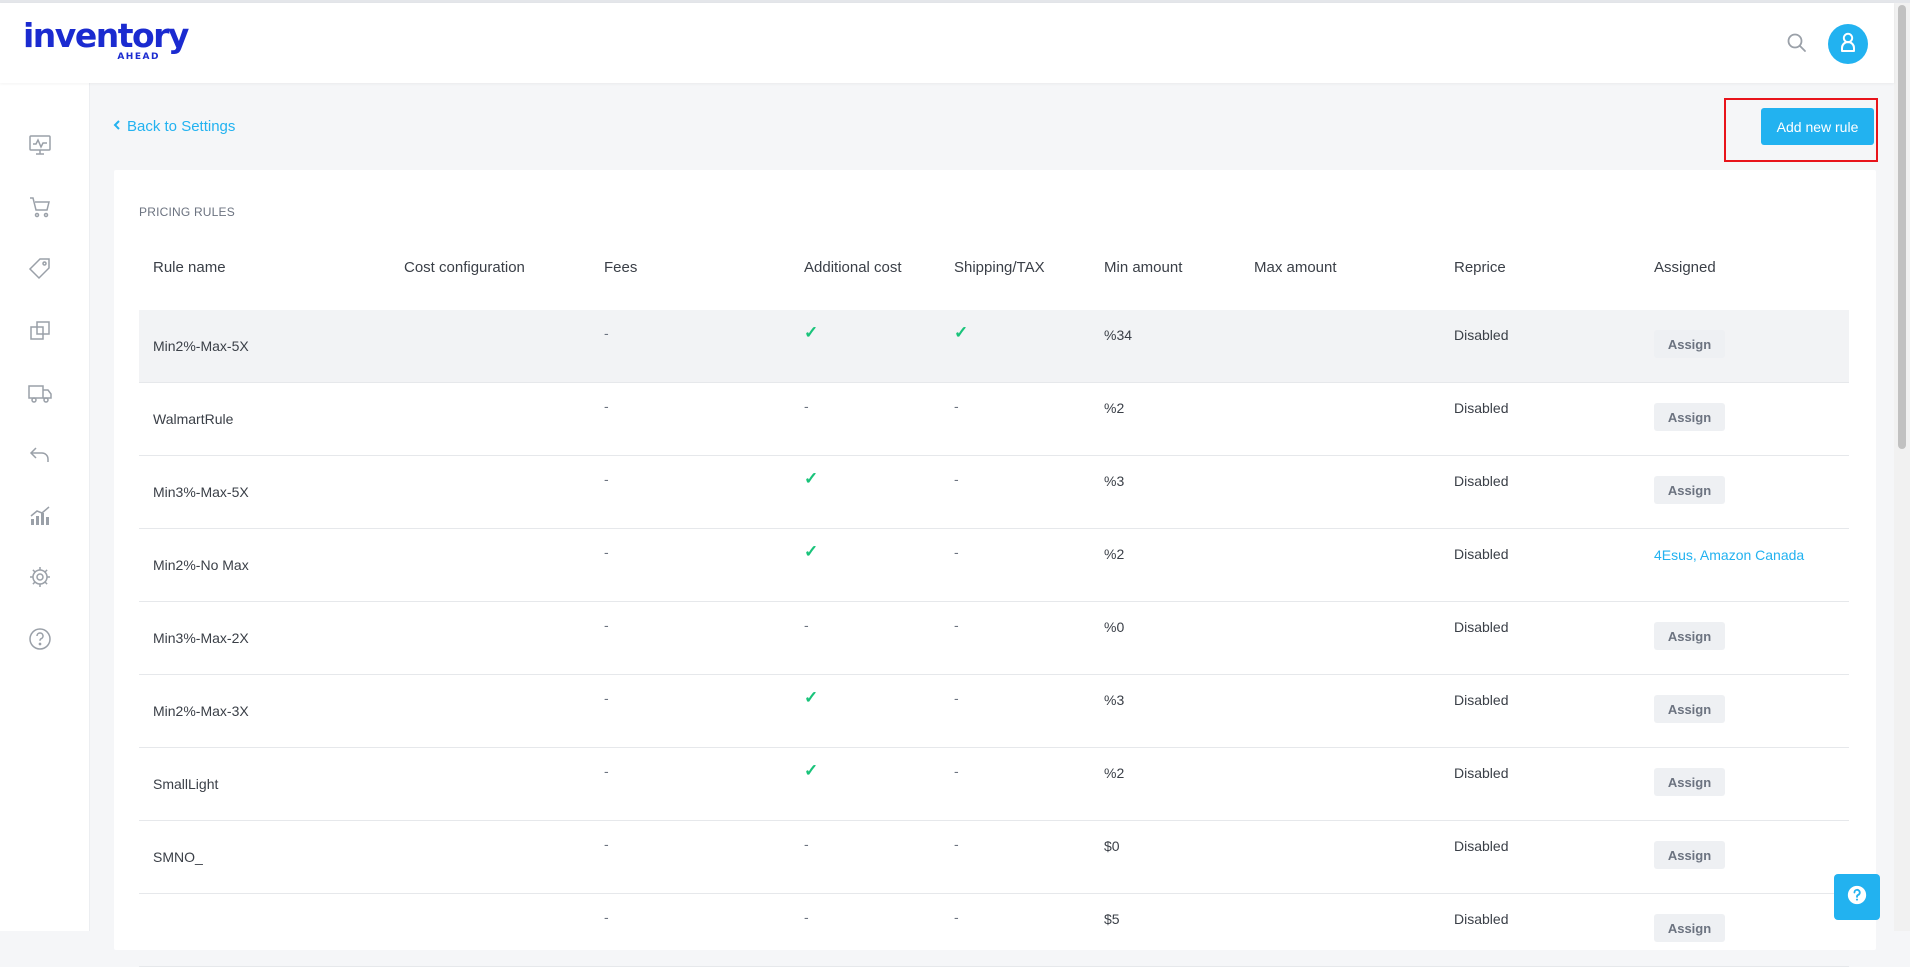 This screenshot has height=967, width=1910. I want to click on rule-name-cell: Min3%-Max-5X, so click(201, 492).